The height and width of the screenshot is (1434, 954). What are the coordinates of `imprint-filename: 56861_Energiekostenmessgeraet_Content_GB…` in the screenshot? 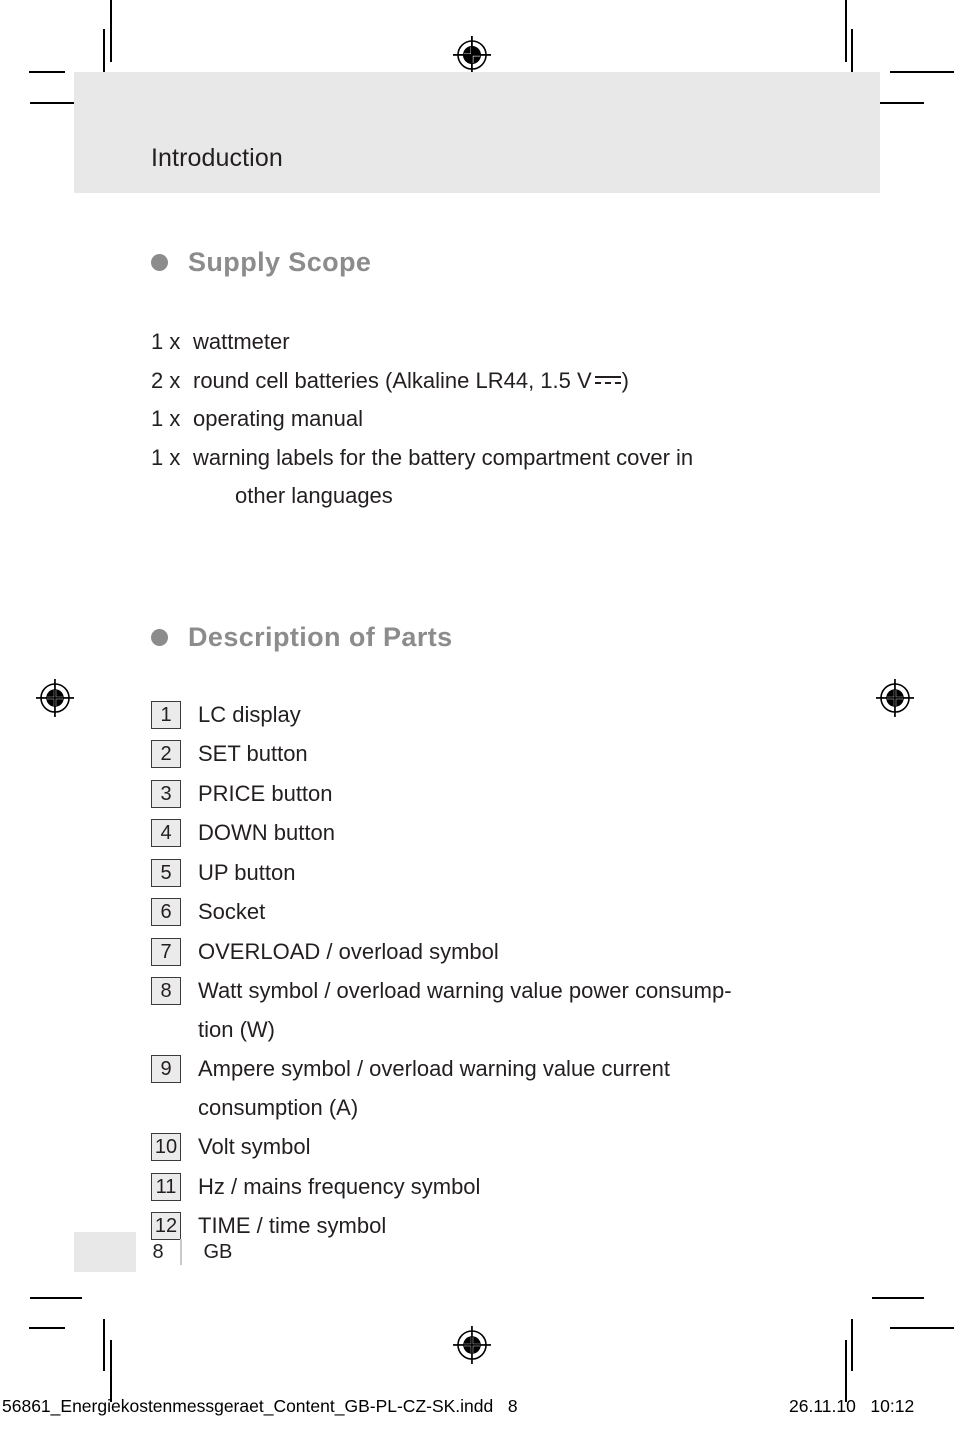 It's located at (260, 1406).